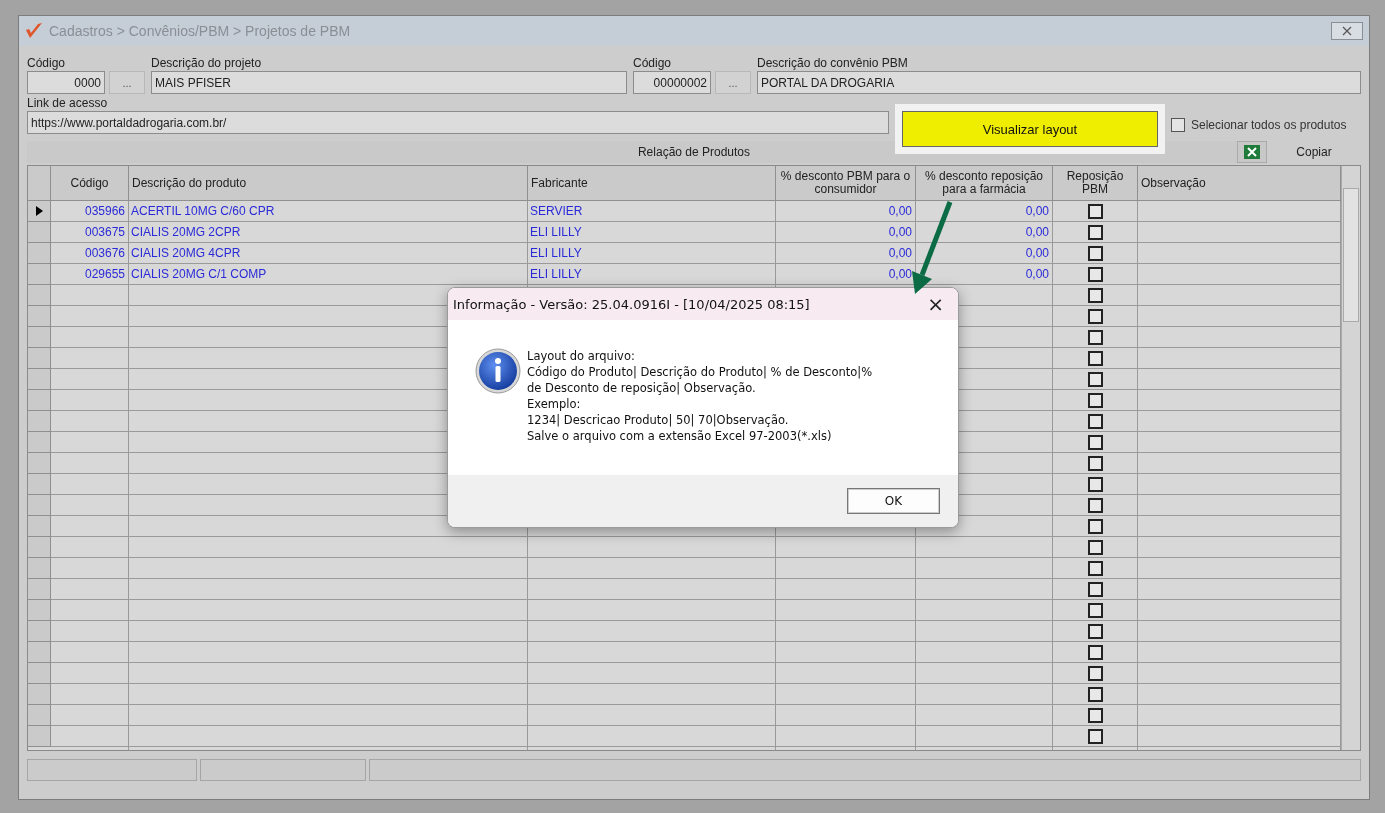 This screenshot has height=813, width=1385. What do you see at coordinates (90, 183) in the screenshot?
I see `column-header: Código` at bounding box center [90, 183].